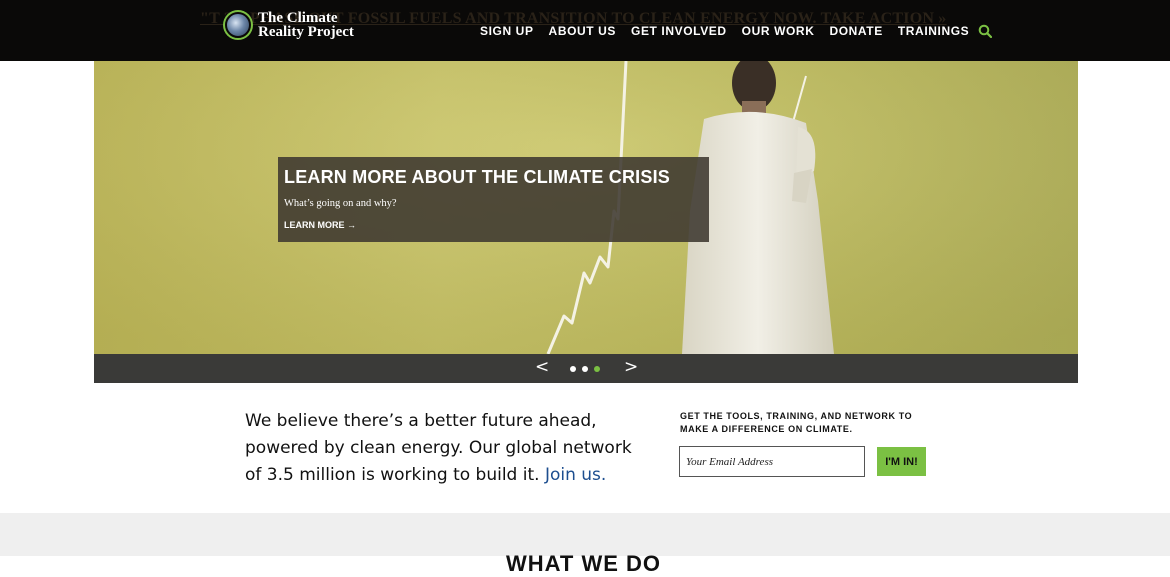 The height and width of the screenshot is (577, 1170). I want to click on slider-controls: < >, so click(586, 368).